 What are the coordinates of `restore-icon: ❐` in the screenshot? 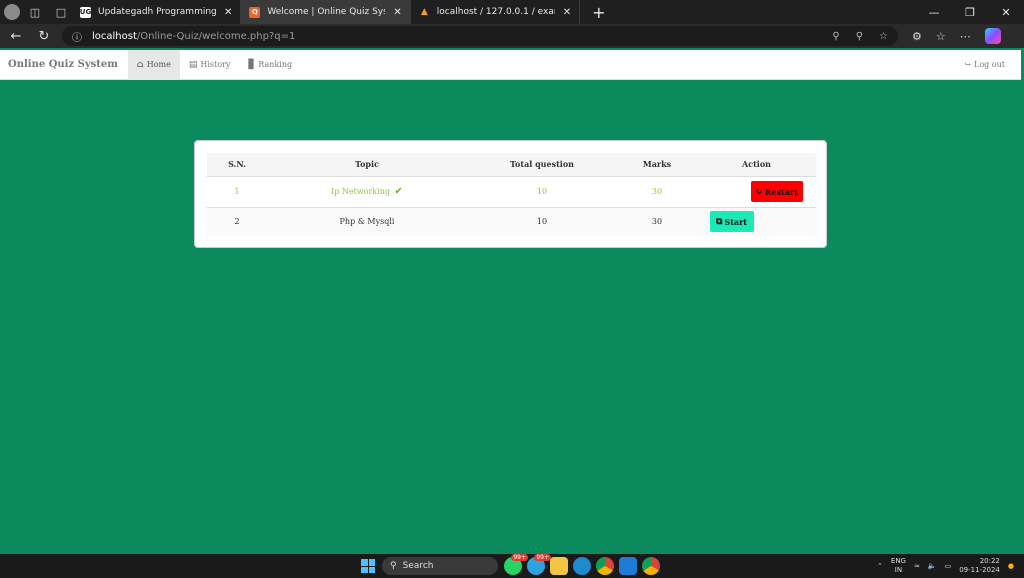 It's located at (970, 12).